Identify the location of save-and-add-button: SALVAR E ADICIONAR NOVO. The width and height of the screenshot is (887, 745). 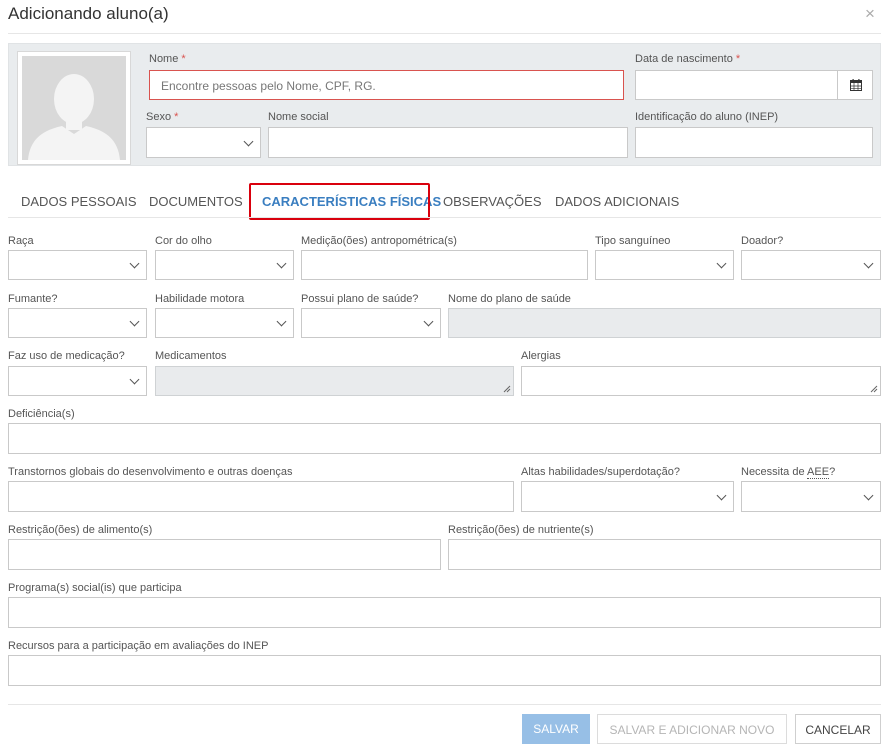
(692, 729).